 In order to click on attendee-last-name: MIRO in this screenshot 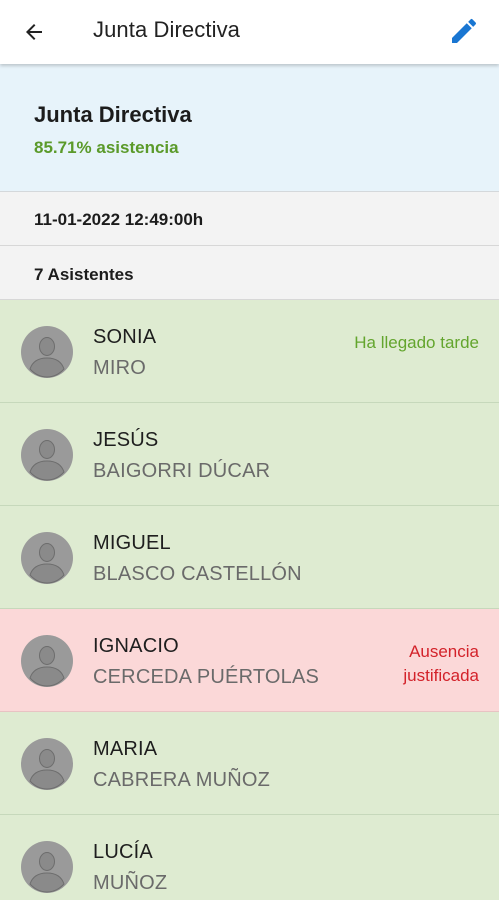, I will do `click(120, 368)`.